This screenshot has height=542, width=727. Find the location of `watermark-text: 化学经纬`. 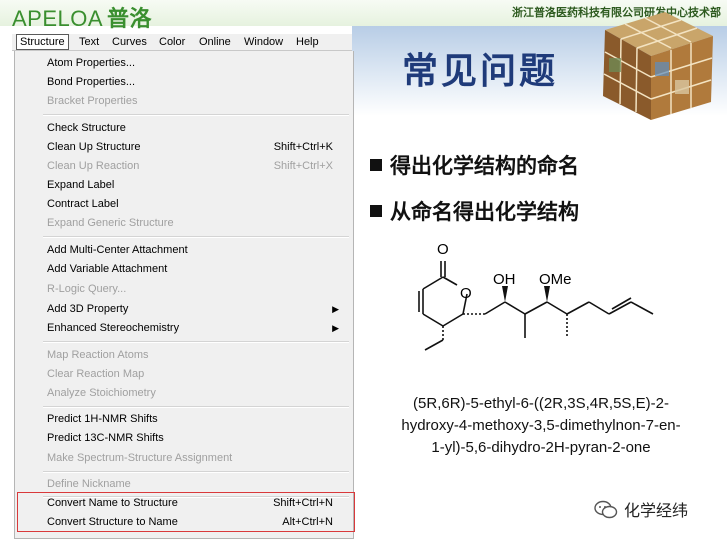

watermark-text: 化学经纬 is located at coordinates (656, 510).